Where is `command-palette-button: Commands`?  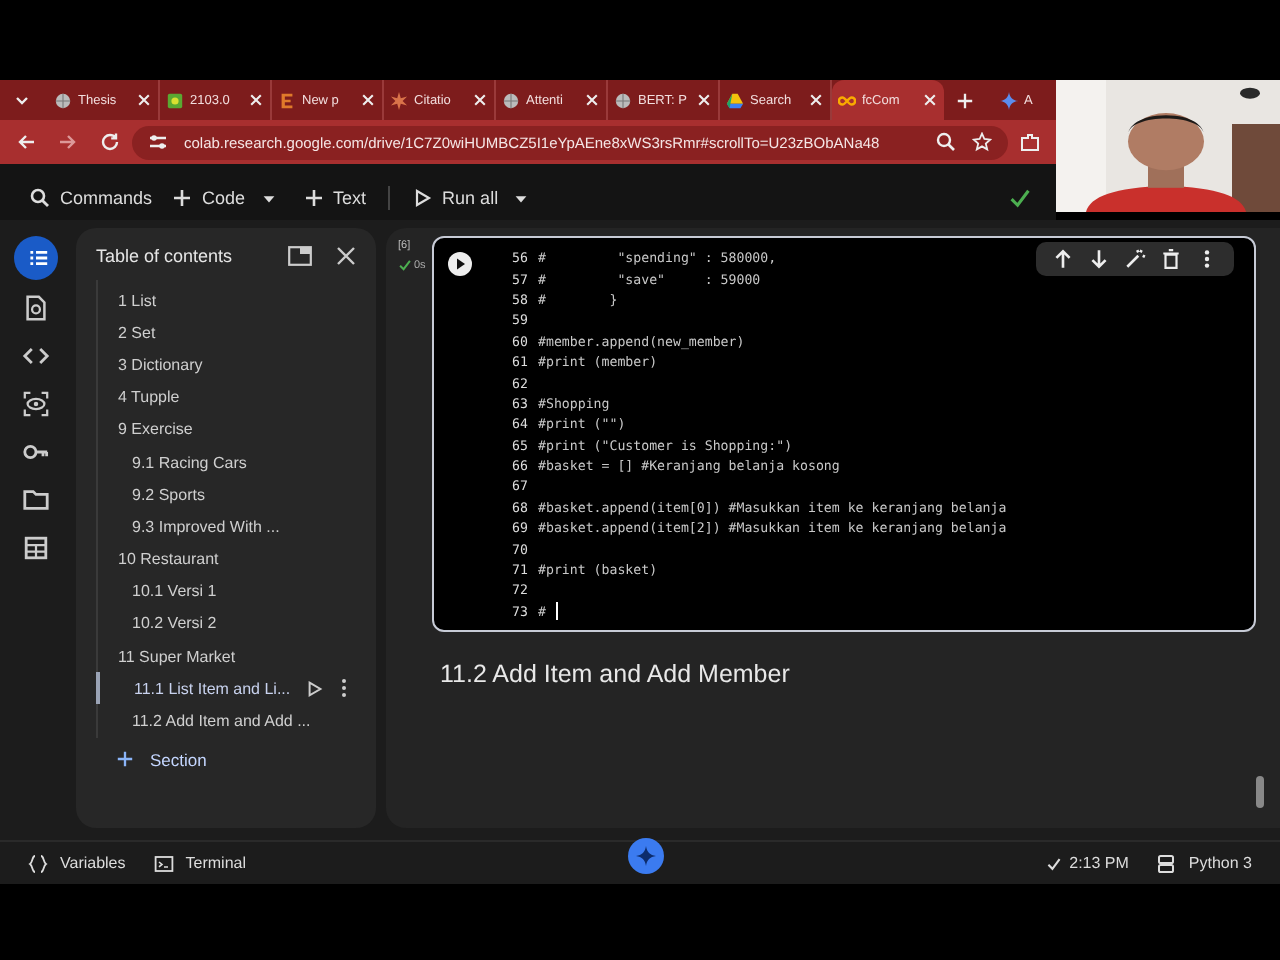 command-palette-button: Commands is located at coordinates (91, 198).